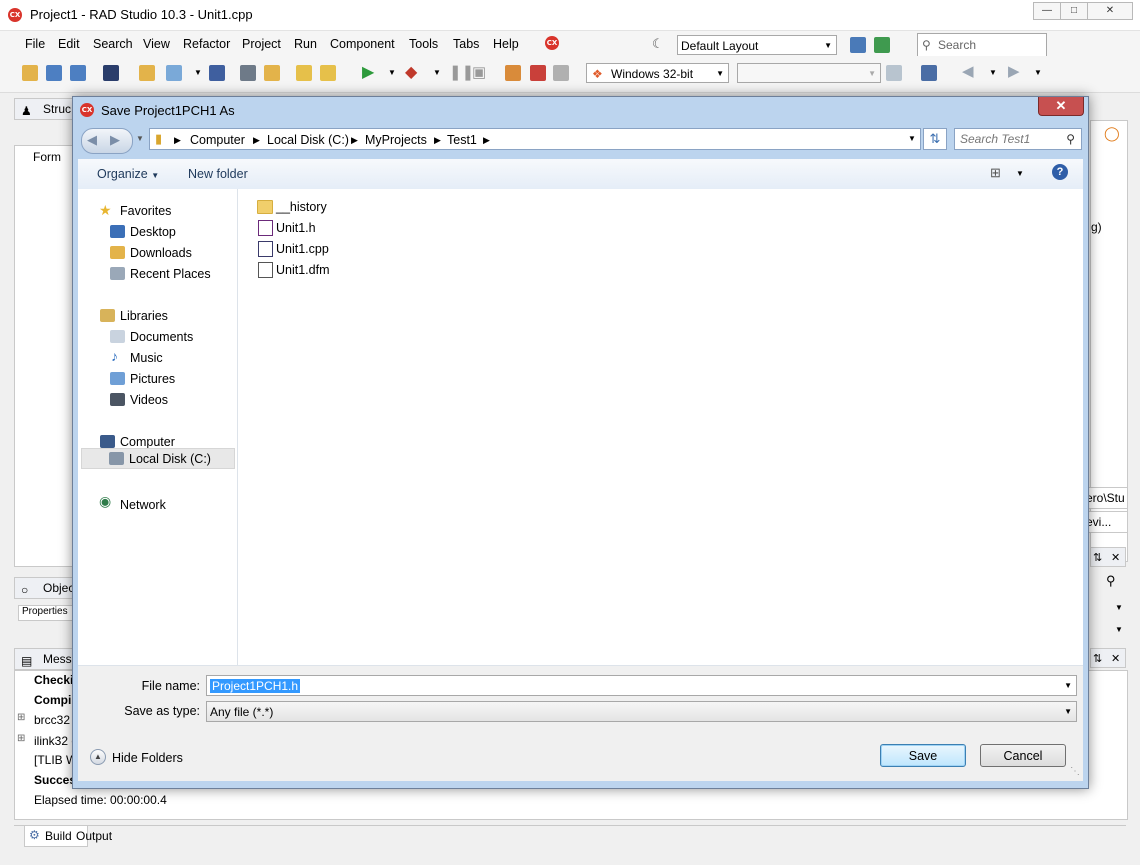 The height and width of the screenshot is (865, 1140). What do you see at coordinates (156, 44) in the screenshot?
I see `menu-view: View` at bounding box center [156, 44].